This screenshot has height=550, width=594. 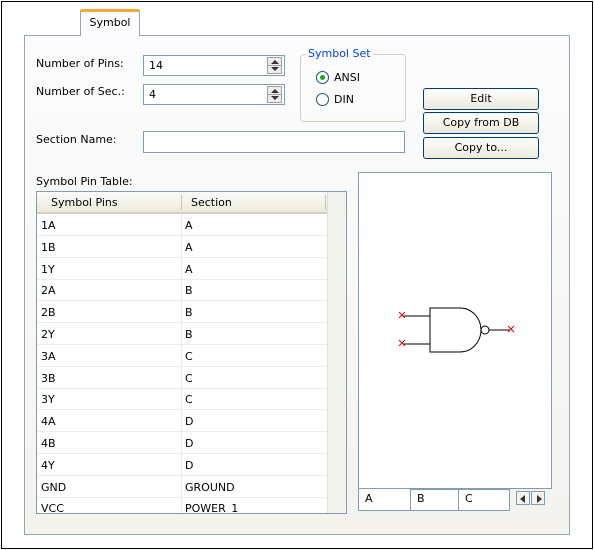 What do you see at coordinates (434, 500) in the screenshot?
I see `section-tab-b: B` at bounding box center [434, 500].